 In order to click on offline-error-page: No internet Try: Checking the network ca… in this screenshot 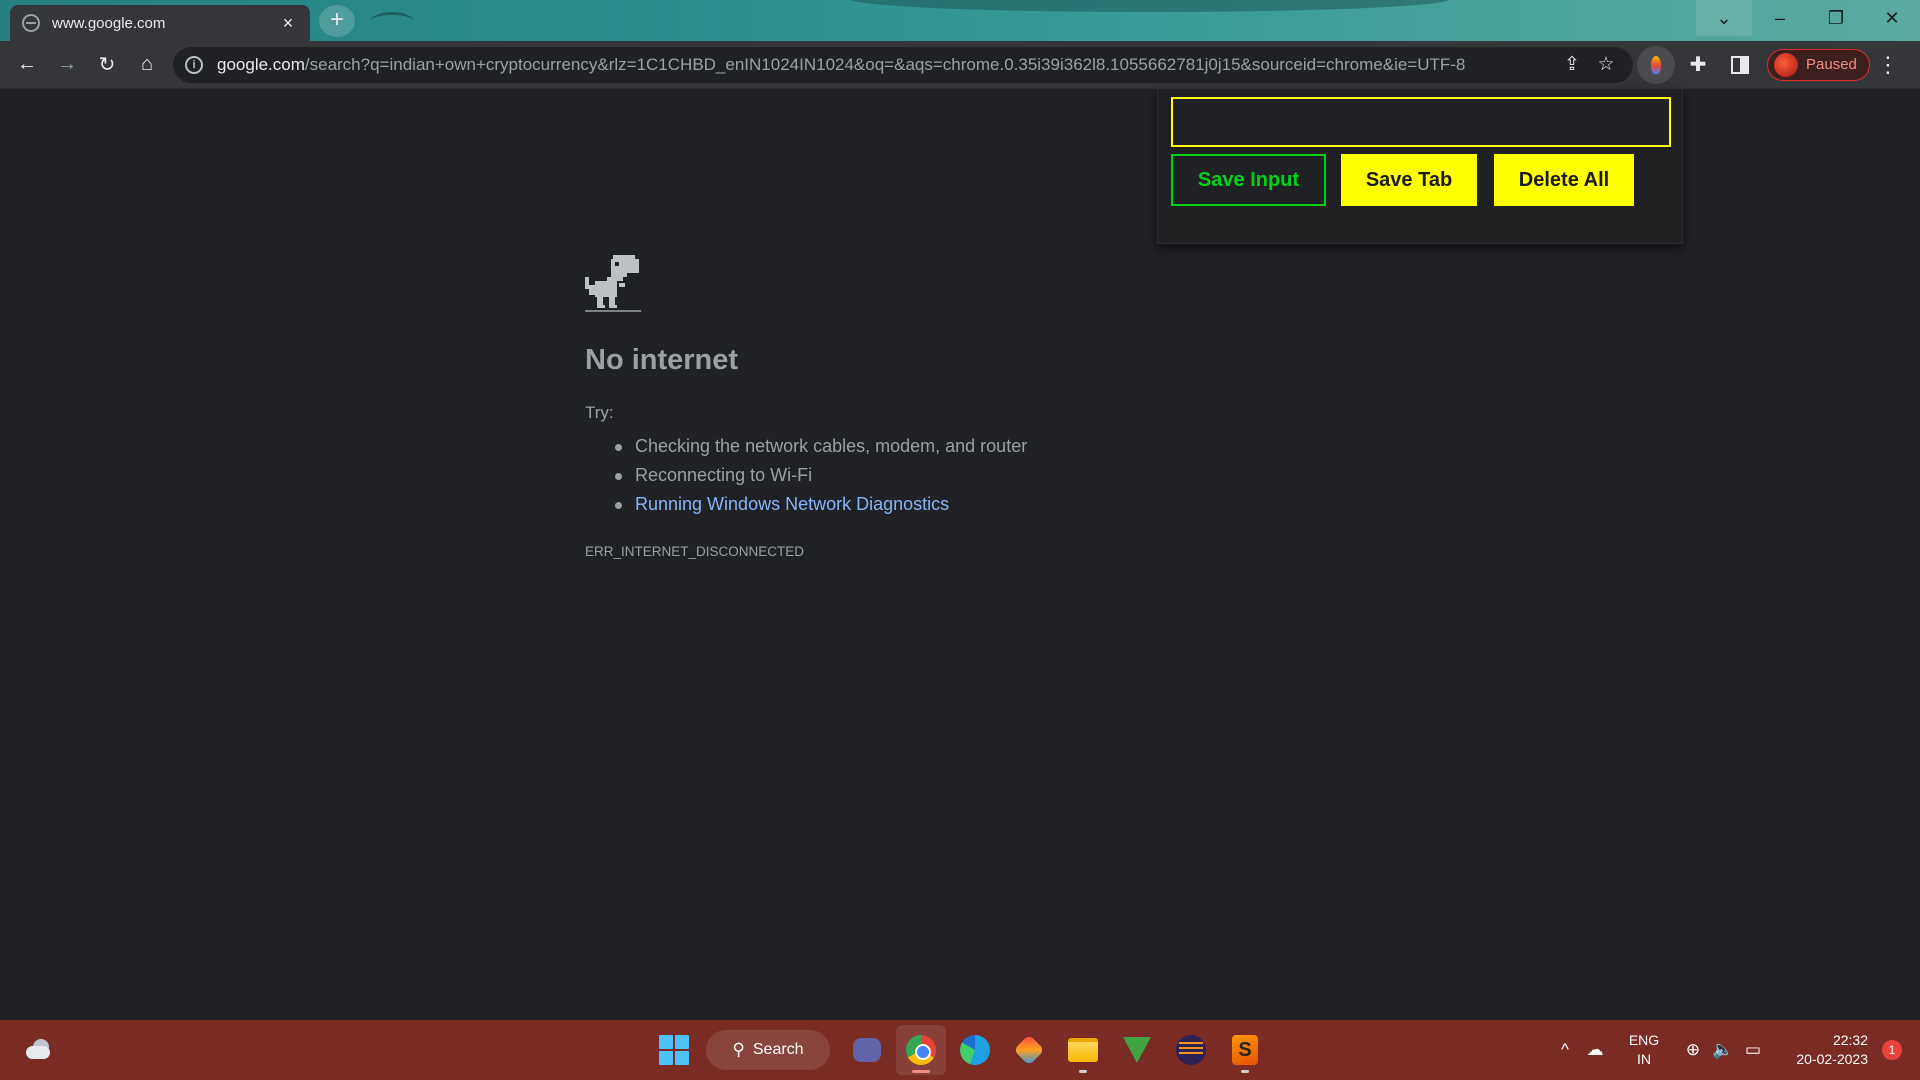, I will do `click(965, 407)`.